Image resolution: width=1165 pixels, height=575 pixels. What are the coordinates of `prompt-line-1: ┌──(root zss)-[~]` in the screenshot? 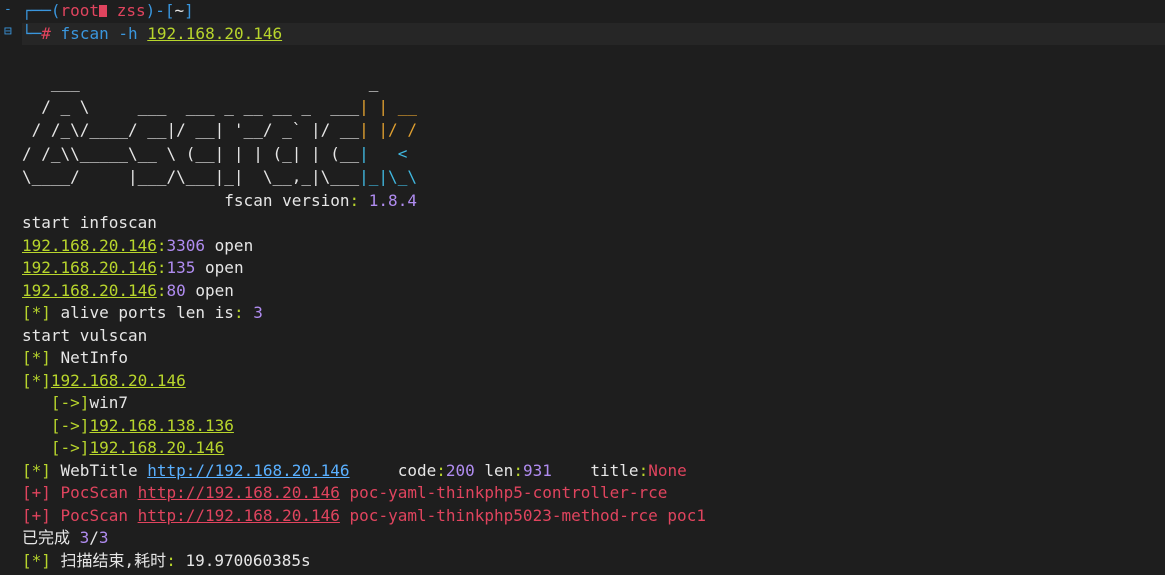 It's located at (108, 10).